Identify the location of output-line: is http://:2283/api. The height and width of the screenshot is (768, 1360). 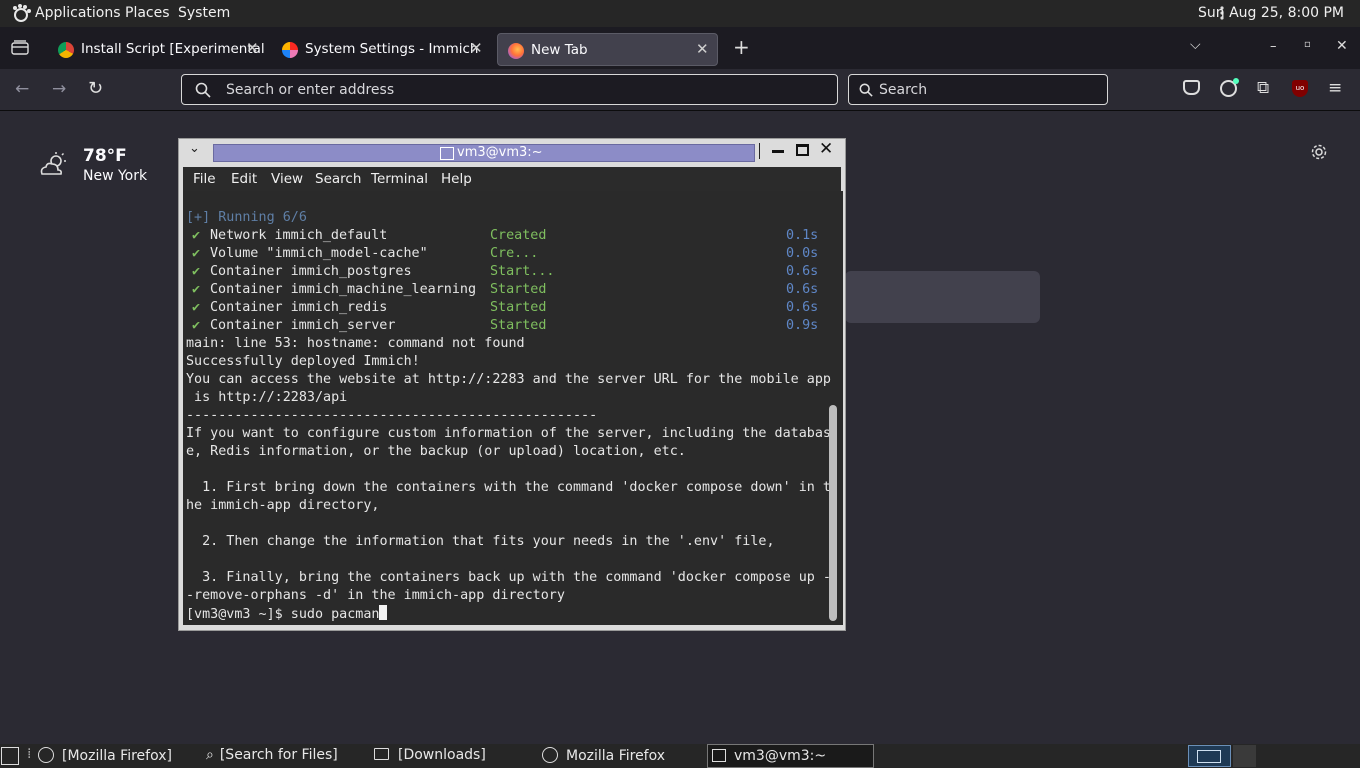
(267, 397).